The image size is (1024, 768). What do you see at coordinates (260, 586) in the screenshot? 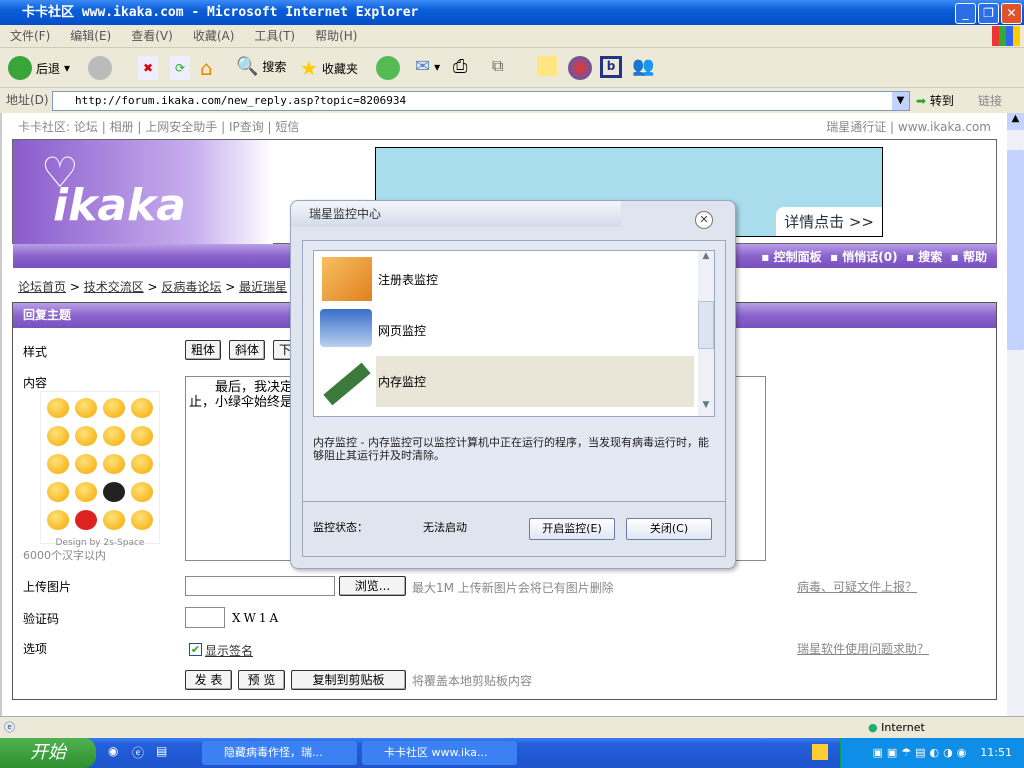
I see `upload-input` at bounding box center [260, 586].